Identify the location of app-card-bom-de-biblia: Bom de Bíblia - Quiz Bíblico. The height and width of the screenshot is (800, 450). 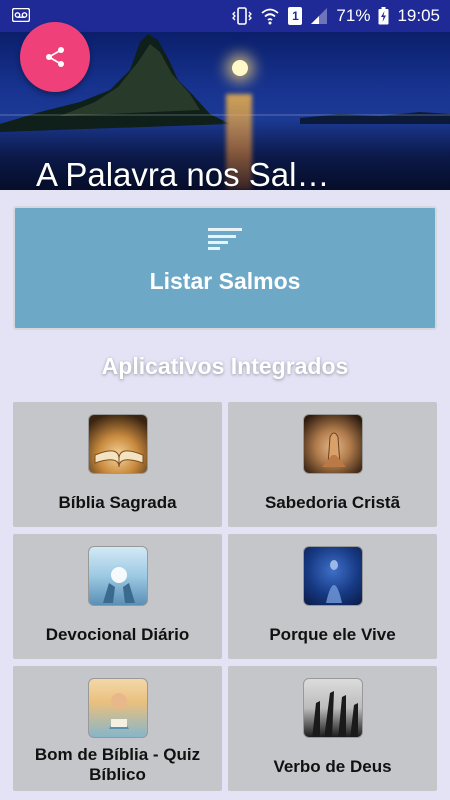
(117, 728).